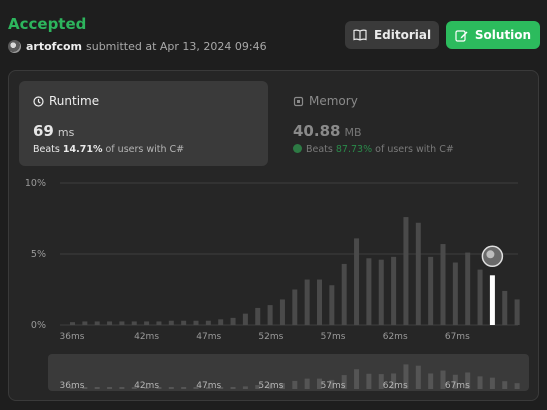 The image size is (547, 410). What do you see at coordinates (333, 337) in the screenshot?
I see `x-tick-label: 57ms` at bounding box center [333, 337].